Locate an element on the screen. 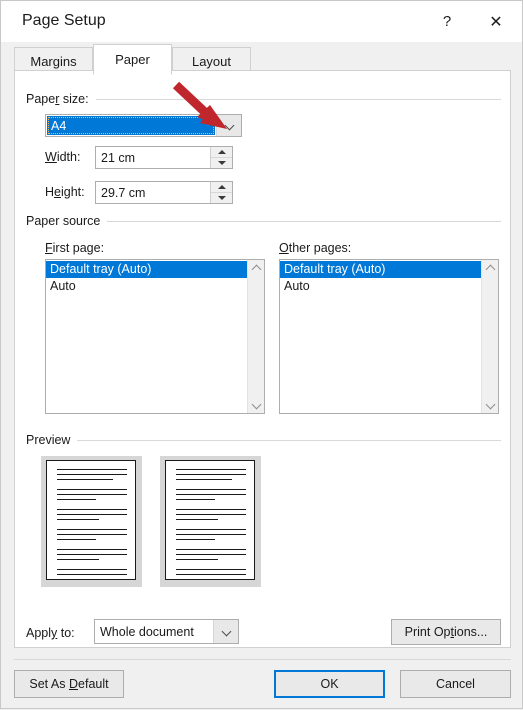 The height and width of the screenshot is (710, 523). first-page-label: First page: is located at coordinates (75, 248).